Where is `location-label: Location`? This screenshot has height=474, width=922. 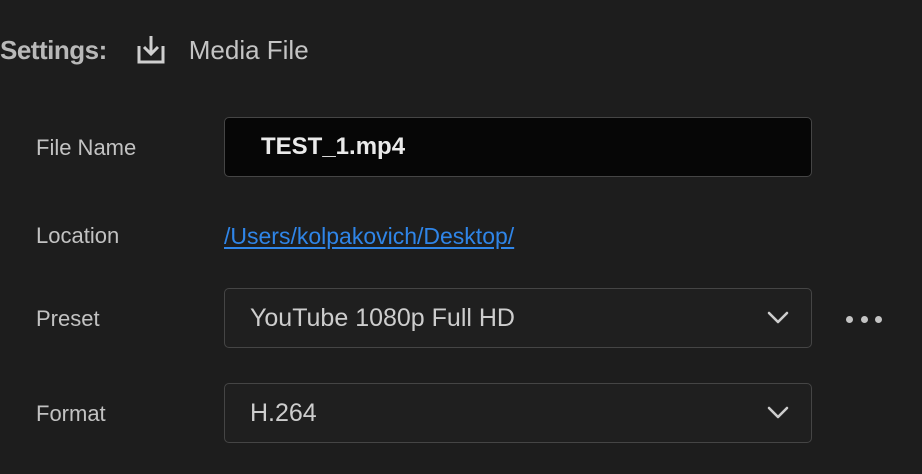 location-label: Location is located at coordinates (78, 235).